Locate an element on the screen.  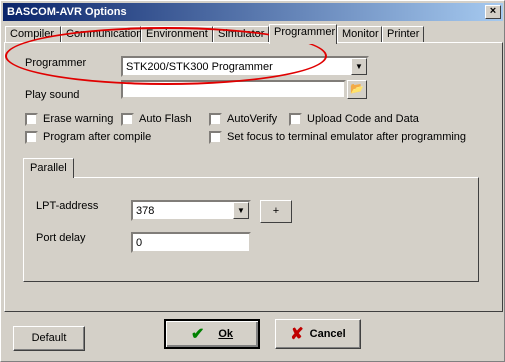
tab-printer: Printer is located at coordinates (403, 34).